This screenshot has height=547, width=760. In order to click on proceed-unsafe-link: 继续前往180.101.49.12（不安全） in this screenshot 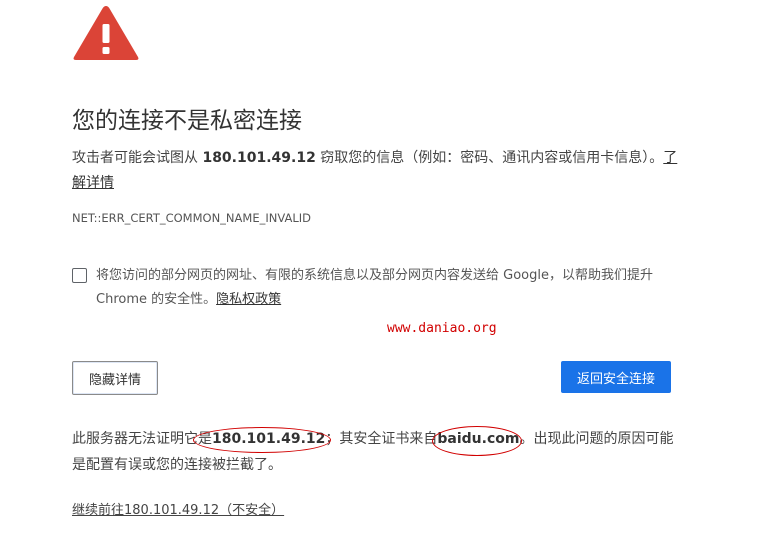, I will do `click(178, 508)`.